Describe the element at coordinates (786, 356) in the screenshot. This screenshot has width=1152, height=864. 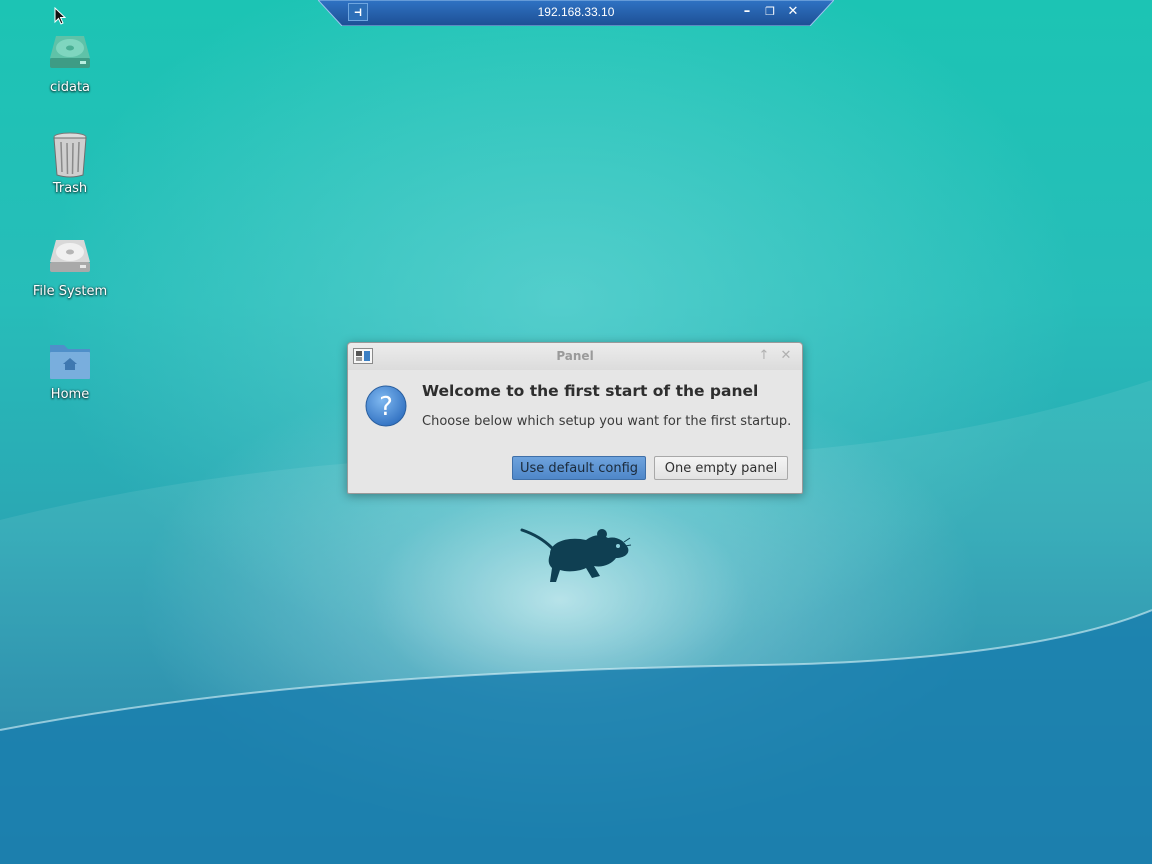
I see `dialog-close-button: ✕` at that location.